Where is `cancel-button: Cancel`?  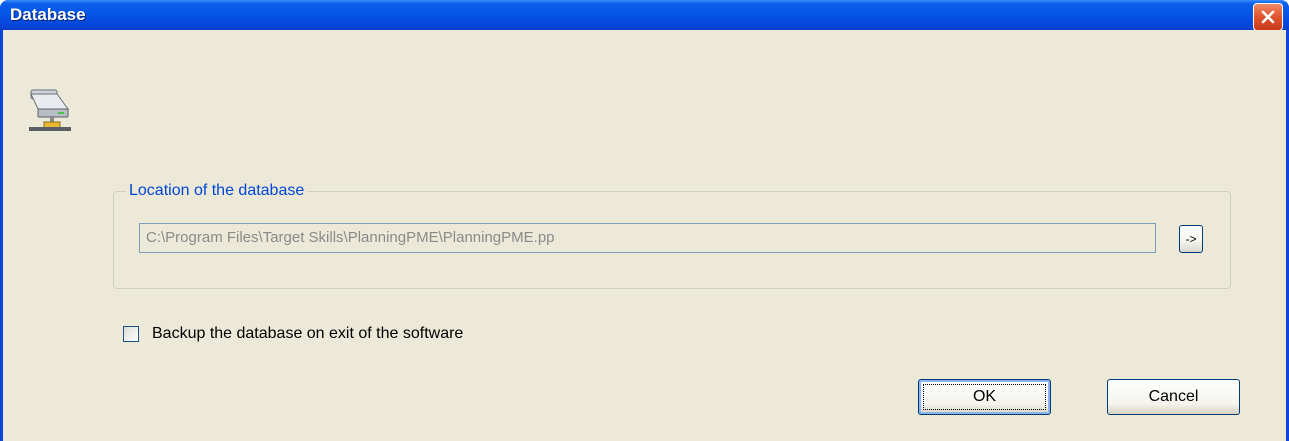
cancel-button: Cancel is located at coordinates (1173, 397).